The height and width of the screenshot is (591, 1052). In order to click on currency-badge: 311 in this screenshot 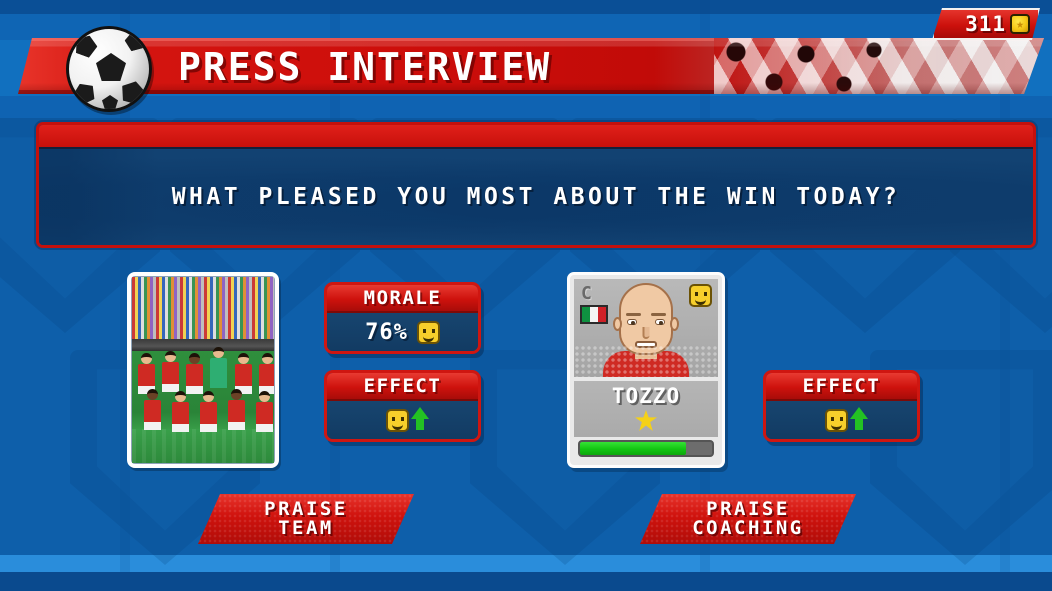, I will do `click(986, 24)`.